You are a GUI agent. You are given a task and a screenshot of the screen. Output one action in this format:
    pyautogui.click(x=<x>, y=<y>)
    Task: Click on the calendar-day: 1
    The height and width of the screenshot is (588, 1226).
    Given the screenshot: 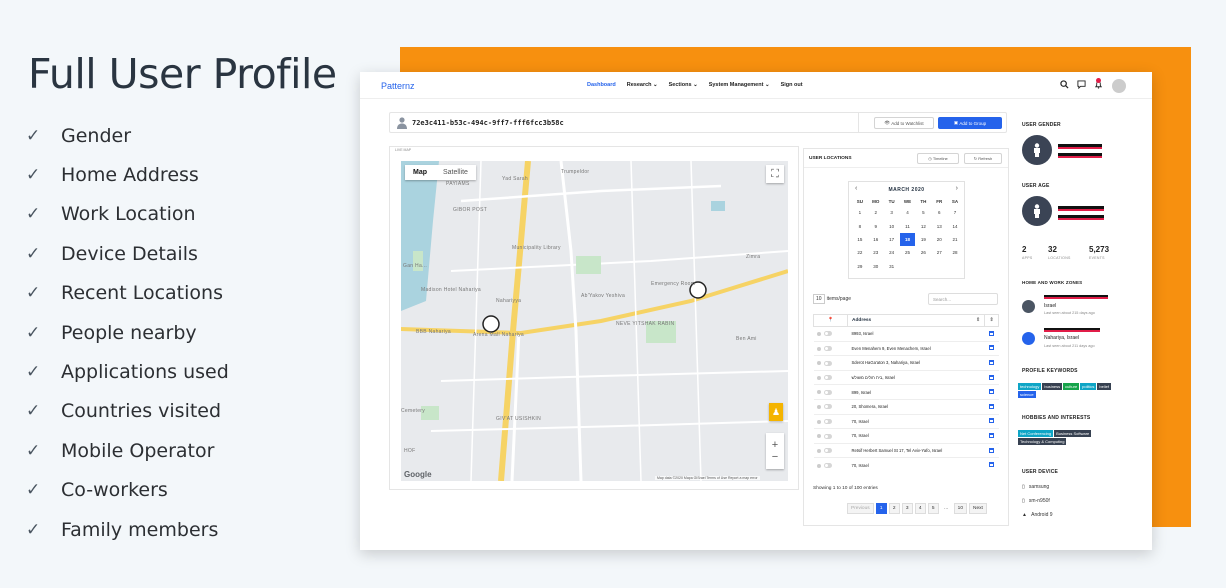 What is the action you would take?
    pyautogui.click(x=860, y=212)
    